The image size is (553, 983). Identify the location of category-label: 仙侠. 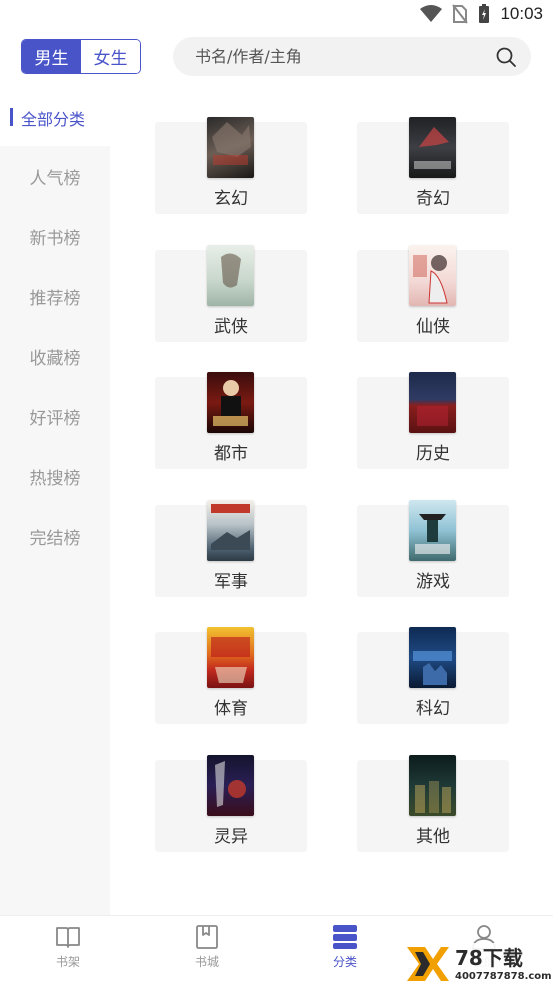
(433, 327).